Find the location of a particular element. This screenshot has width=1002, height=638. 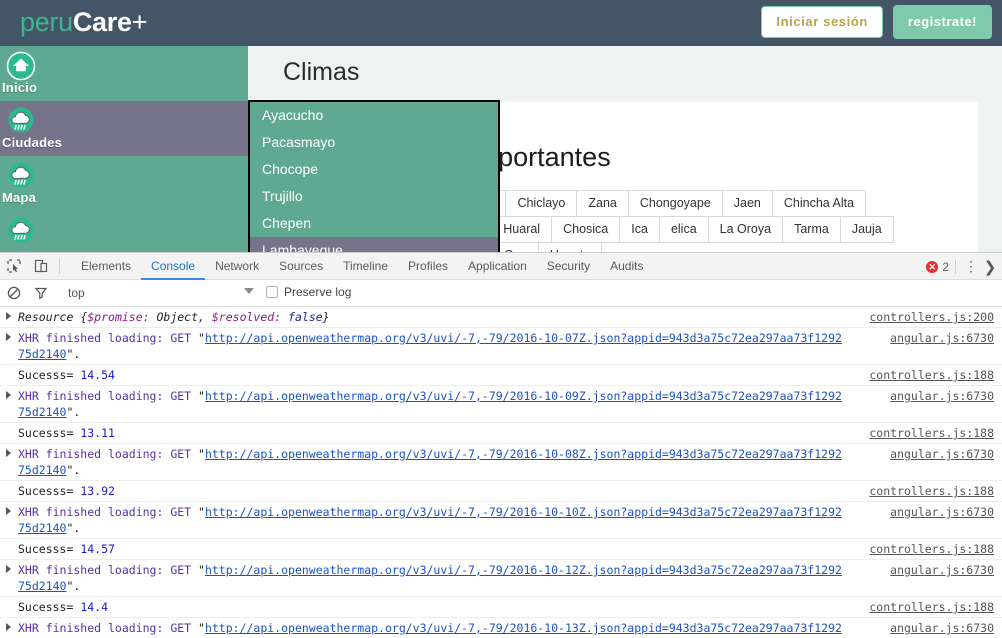

tab-security: Security is located at coordinates (568, 266).